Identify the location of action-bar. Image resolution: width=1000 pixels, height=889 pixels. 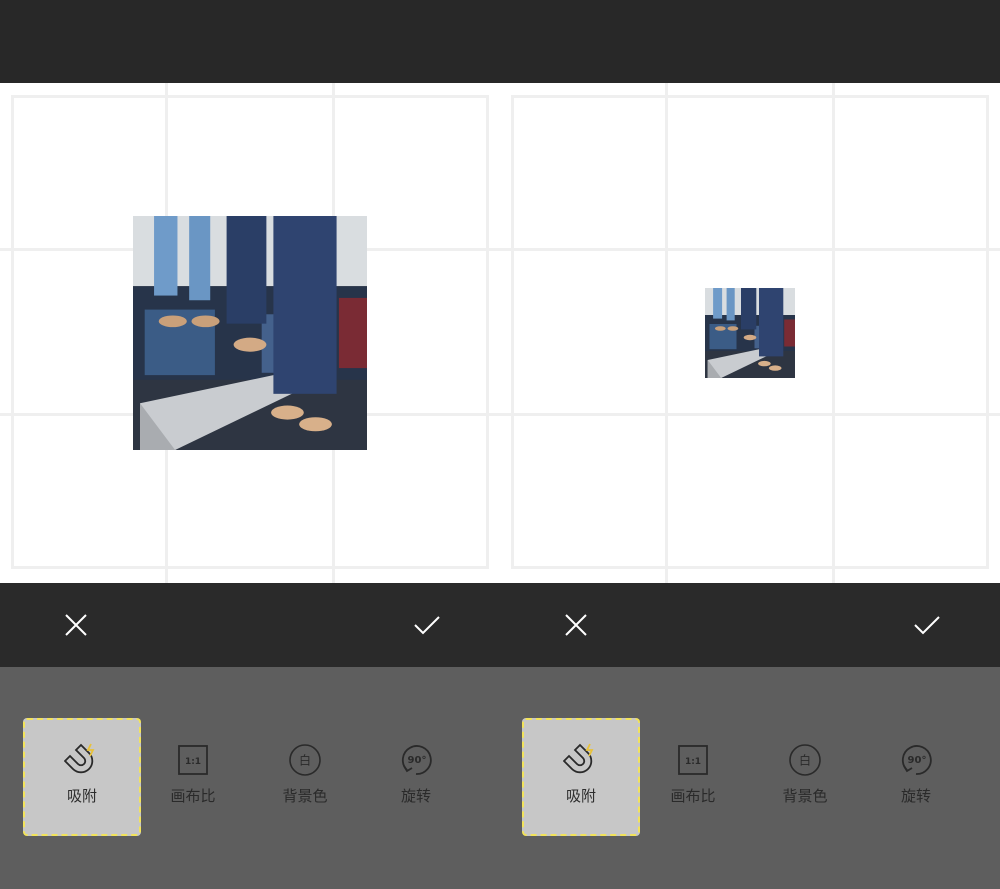
(500, 625).